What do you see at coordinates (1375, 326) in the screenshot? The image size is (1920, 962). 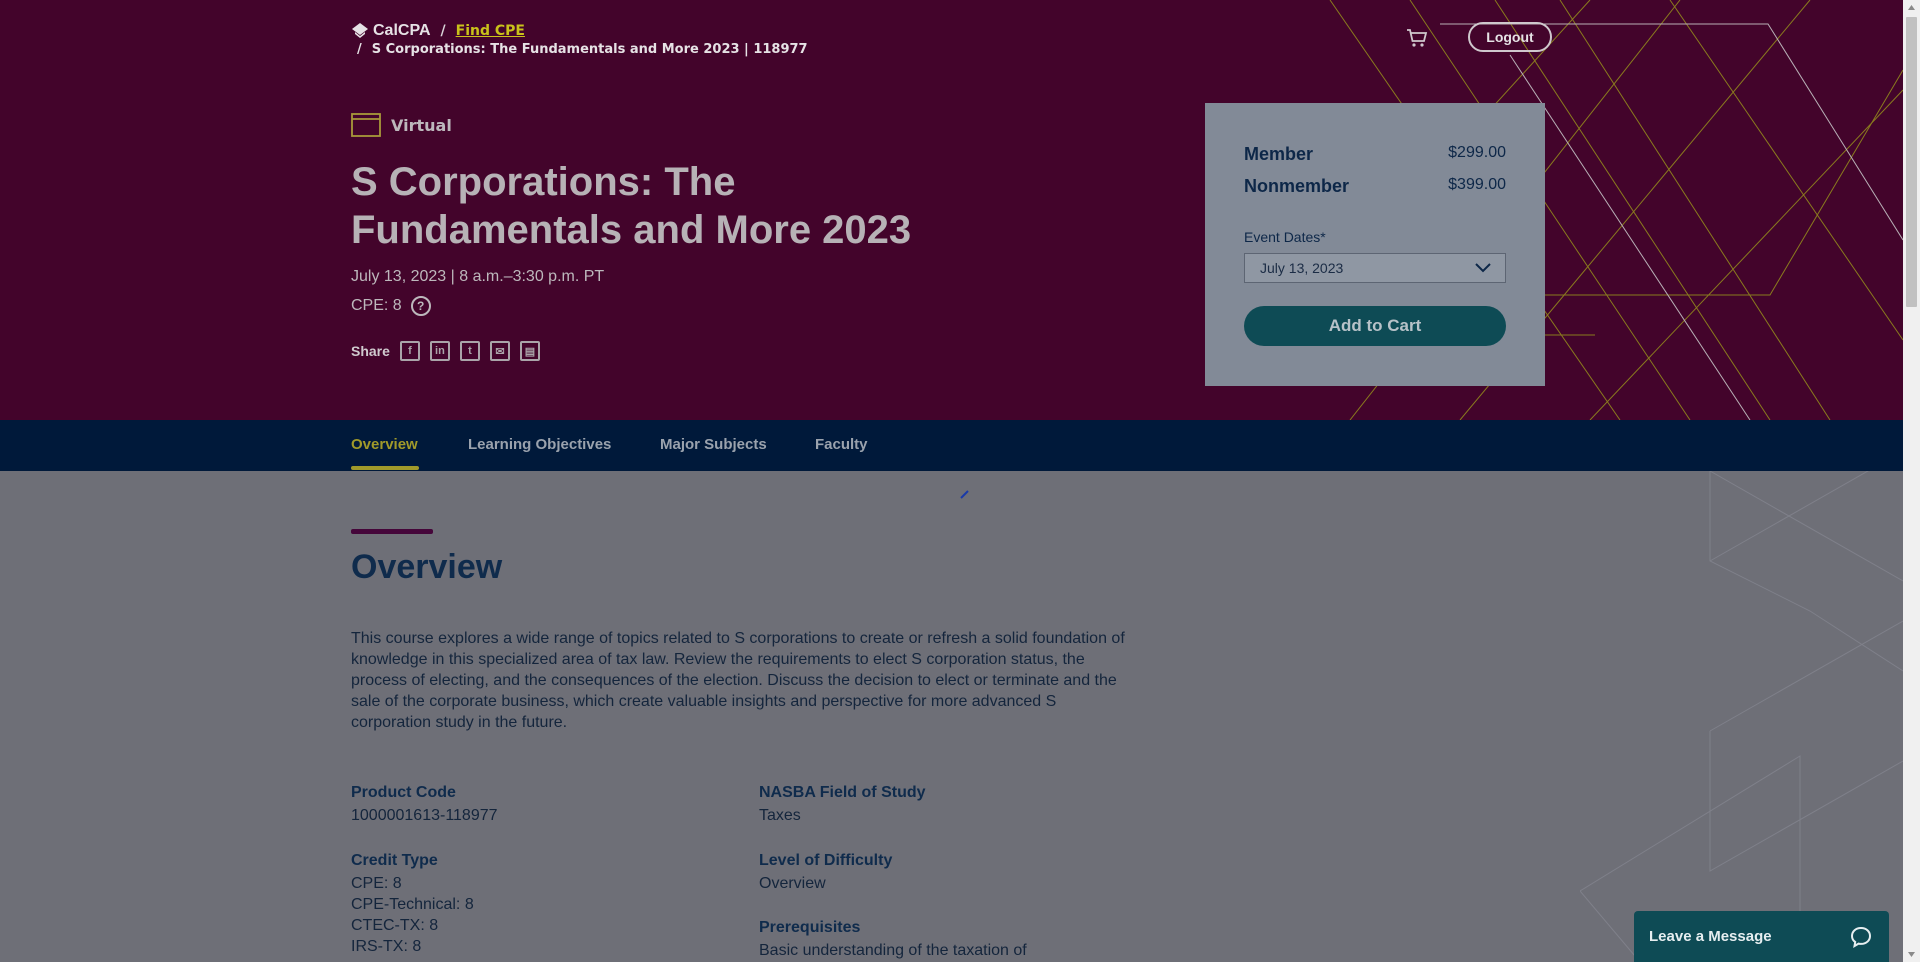 I see `add-to-cart-button: Add to Cart` at bounding box center [1375, 326].